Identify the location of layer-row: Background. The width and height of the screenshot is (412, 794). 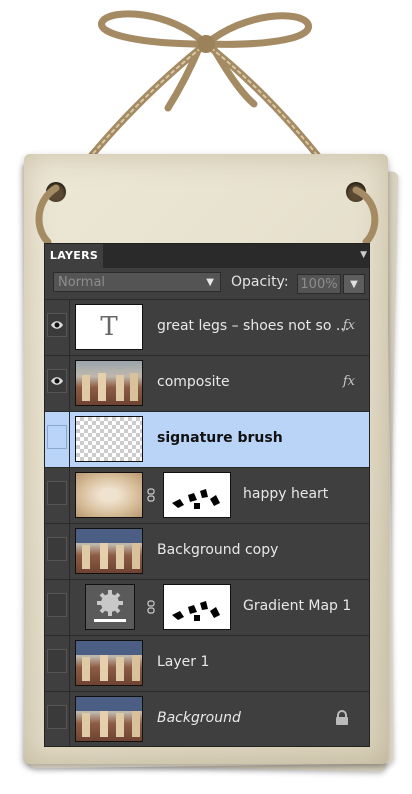
(207, 718).